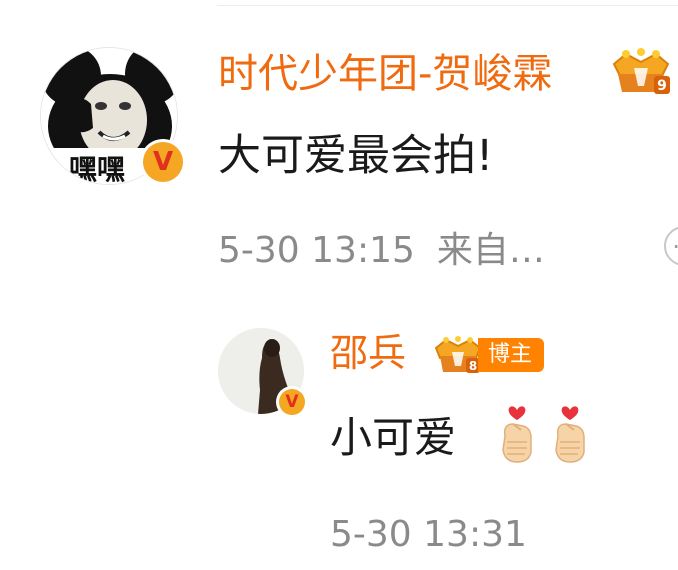  What do you see at coordinates (447, 5) in the screenshot?
I see `top-divider` at bounding box center [447, 5].